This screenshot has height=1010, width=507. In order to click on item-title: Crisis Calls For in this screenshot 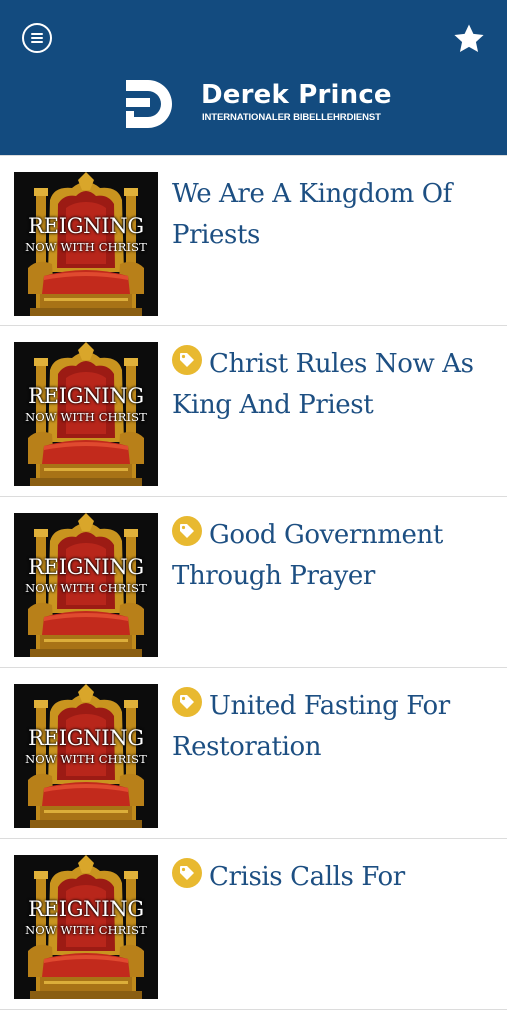, I will do `click(332, 877)`.